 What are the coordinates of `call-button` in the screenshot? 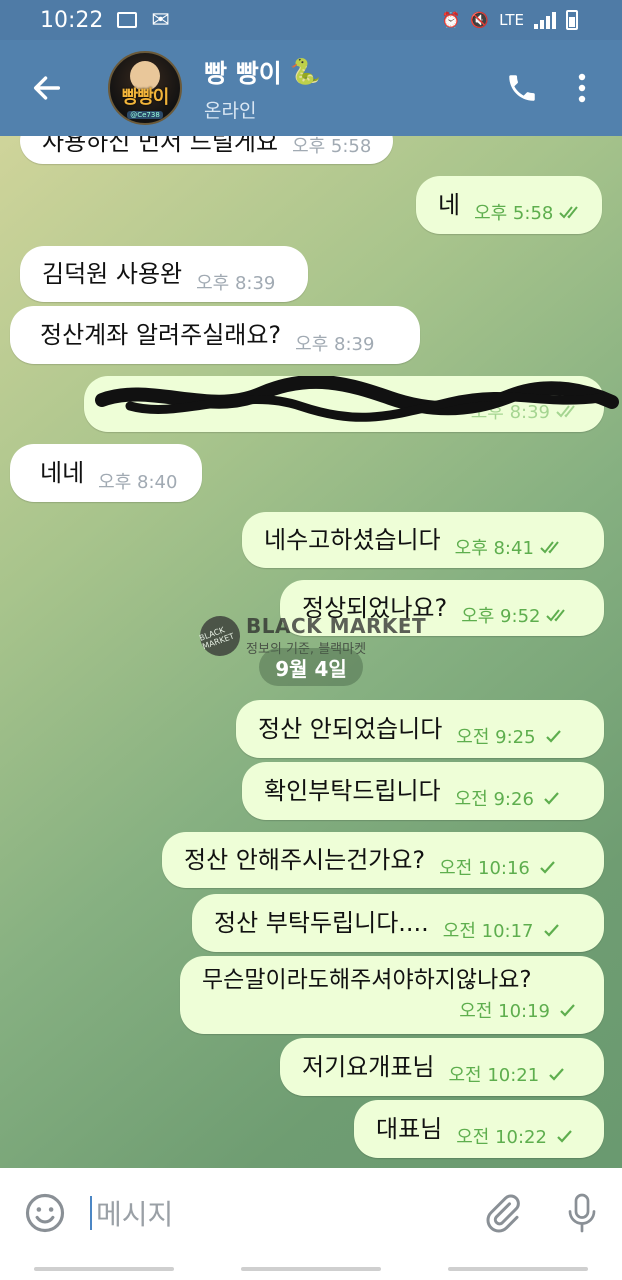 It's located at (522, 88).